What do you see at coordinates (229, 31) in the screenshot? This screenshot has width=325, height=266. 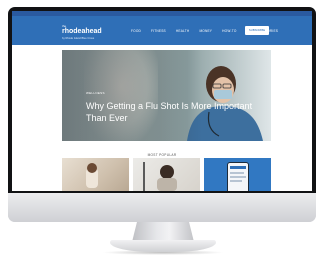 I see `nav-item-how-to: HOW-TO` at bounding box center [229, 31].